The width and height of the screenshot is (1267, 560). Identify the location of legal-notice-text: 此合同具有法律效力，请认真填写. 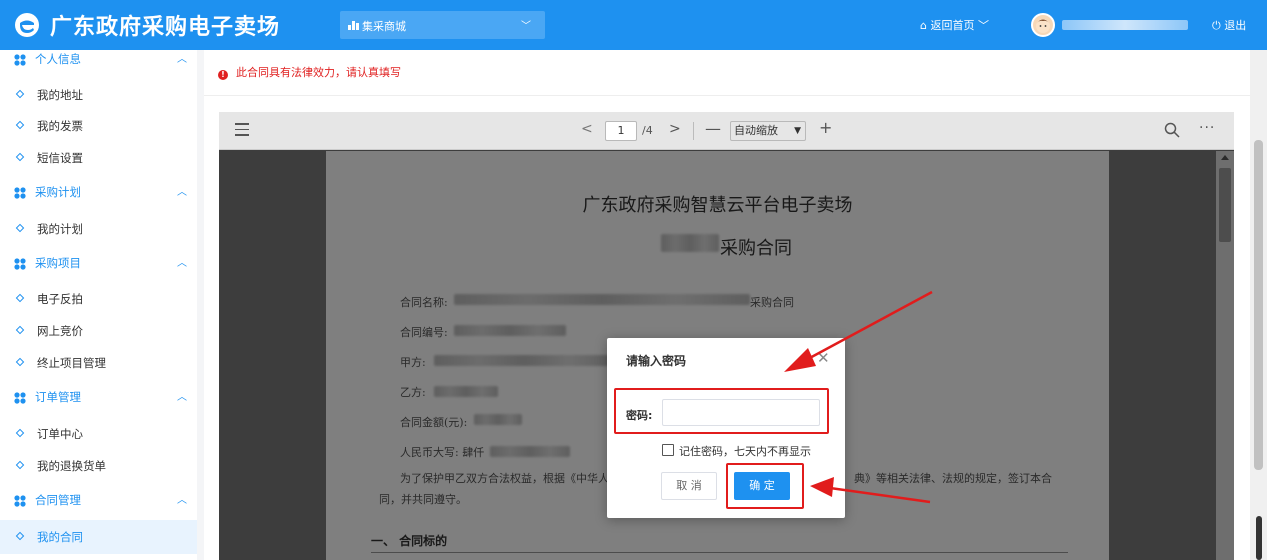
(318, 72).